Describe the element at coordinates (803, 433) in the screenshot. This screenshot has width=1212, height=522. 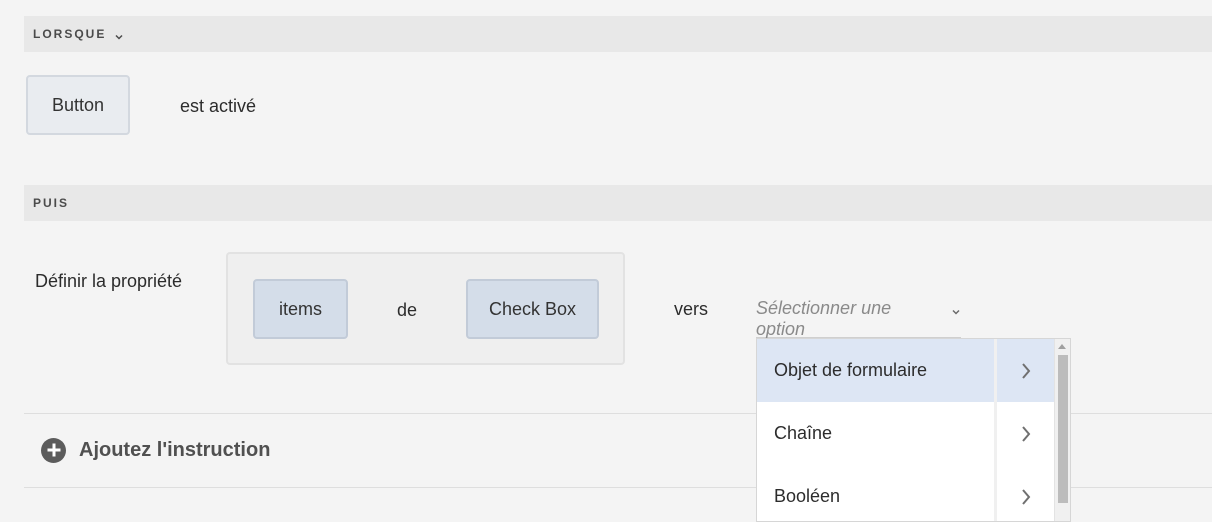
I see `dropdown-item-label: Chaîne` at that location.